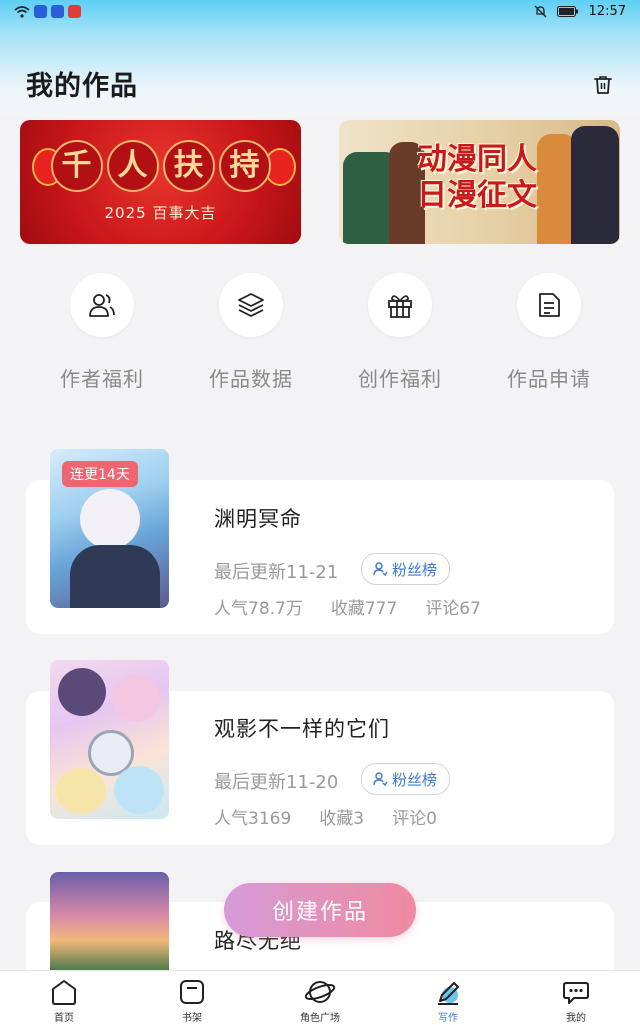 The width and height of the screenshot is (640, 1025). Describe the element at coordinates (100, 474) in the screenshot. I see `update-streak-badge: 连更14天` at that location.